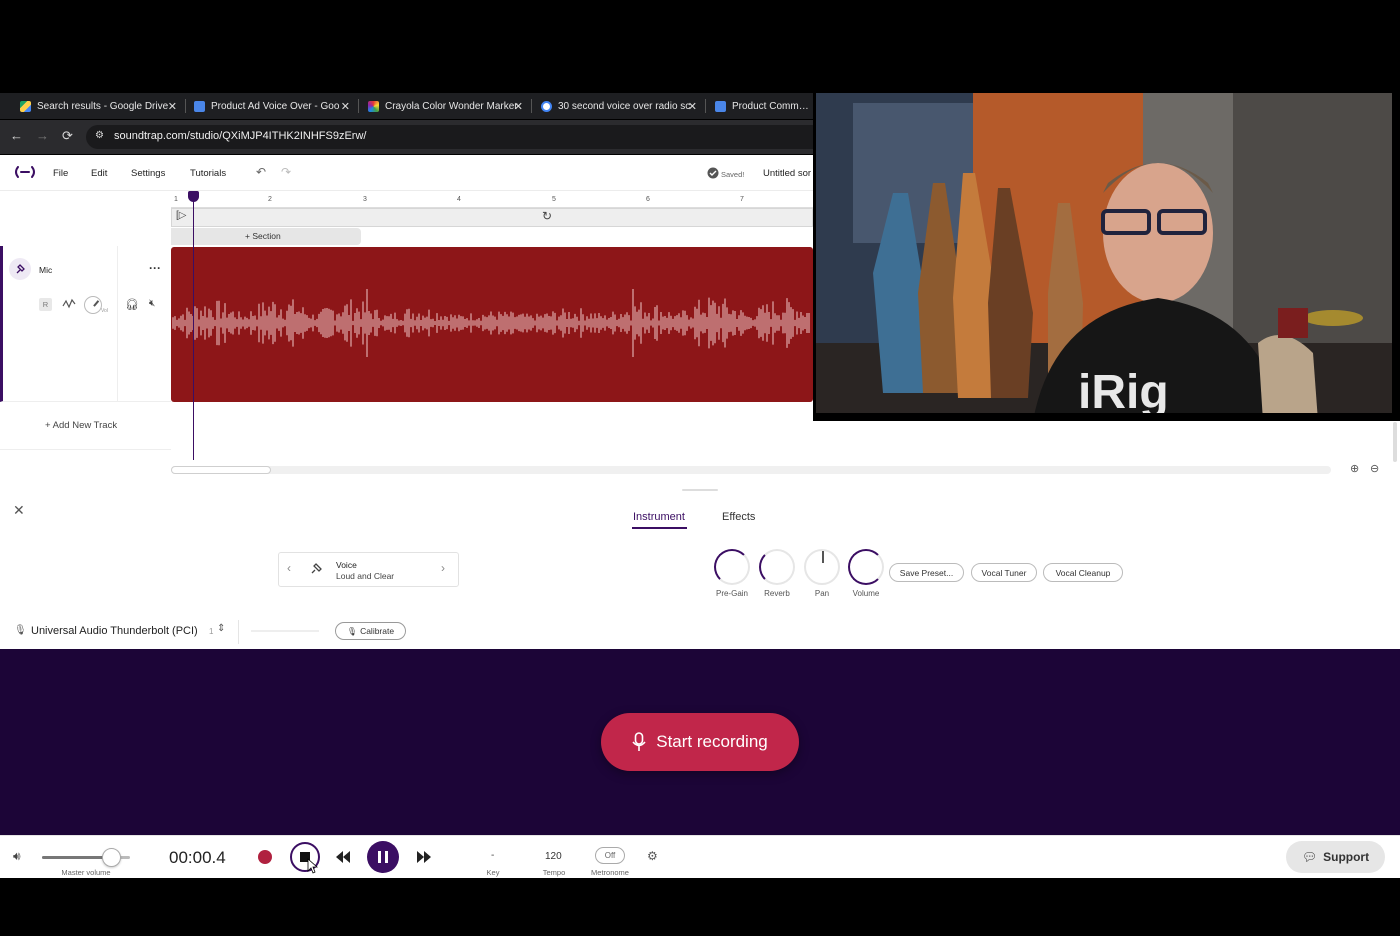 This screenshot has height=936, width=1400. Describe the element at coordinates (211, 631) in the screenshot. I see `input-channel: 1` at that location.